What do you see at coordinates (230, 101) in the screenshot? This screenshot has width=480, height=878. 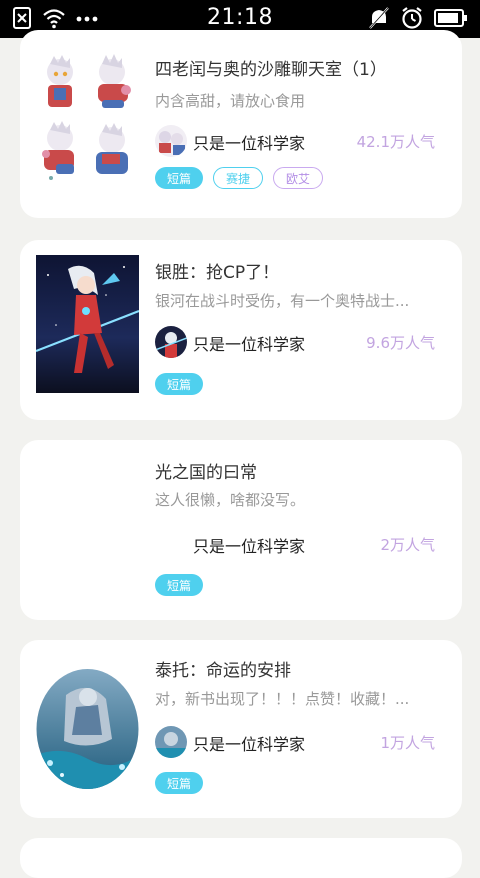 I see `book-description: 内含高甜，请放心食用` at bounding box center [230, 101].